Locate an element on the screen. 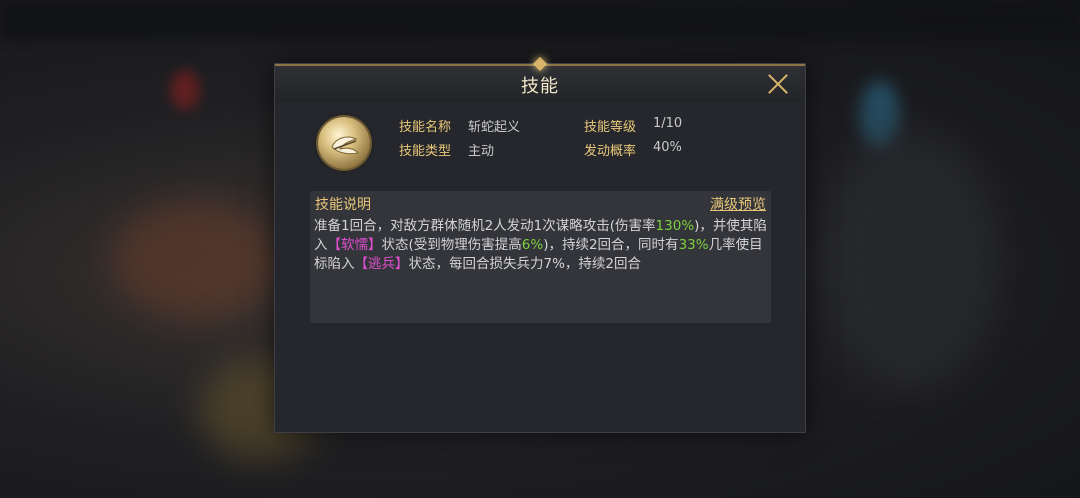 This screenshot has height=498, width=1080. title-ornament is located at coordinates (540, 64).